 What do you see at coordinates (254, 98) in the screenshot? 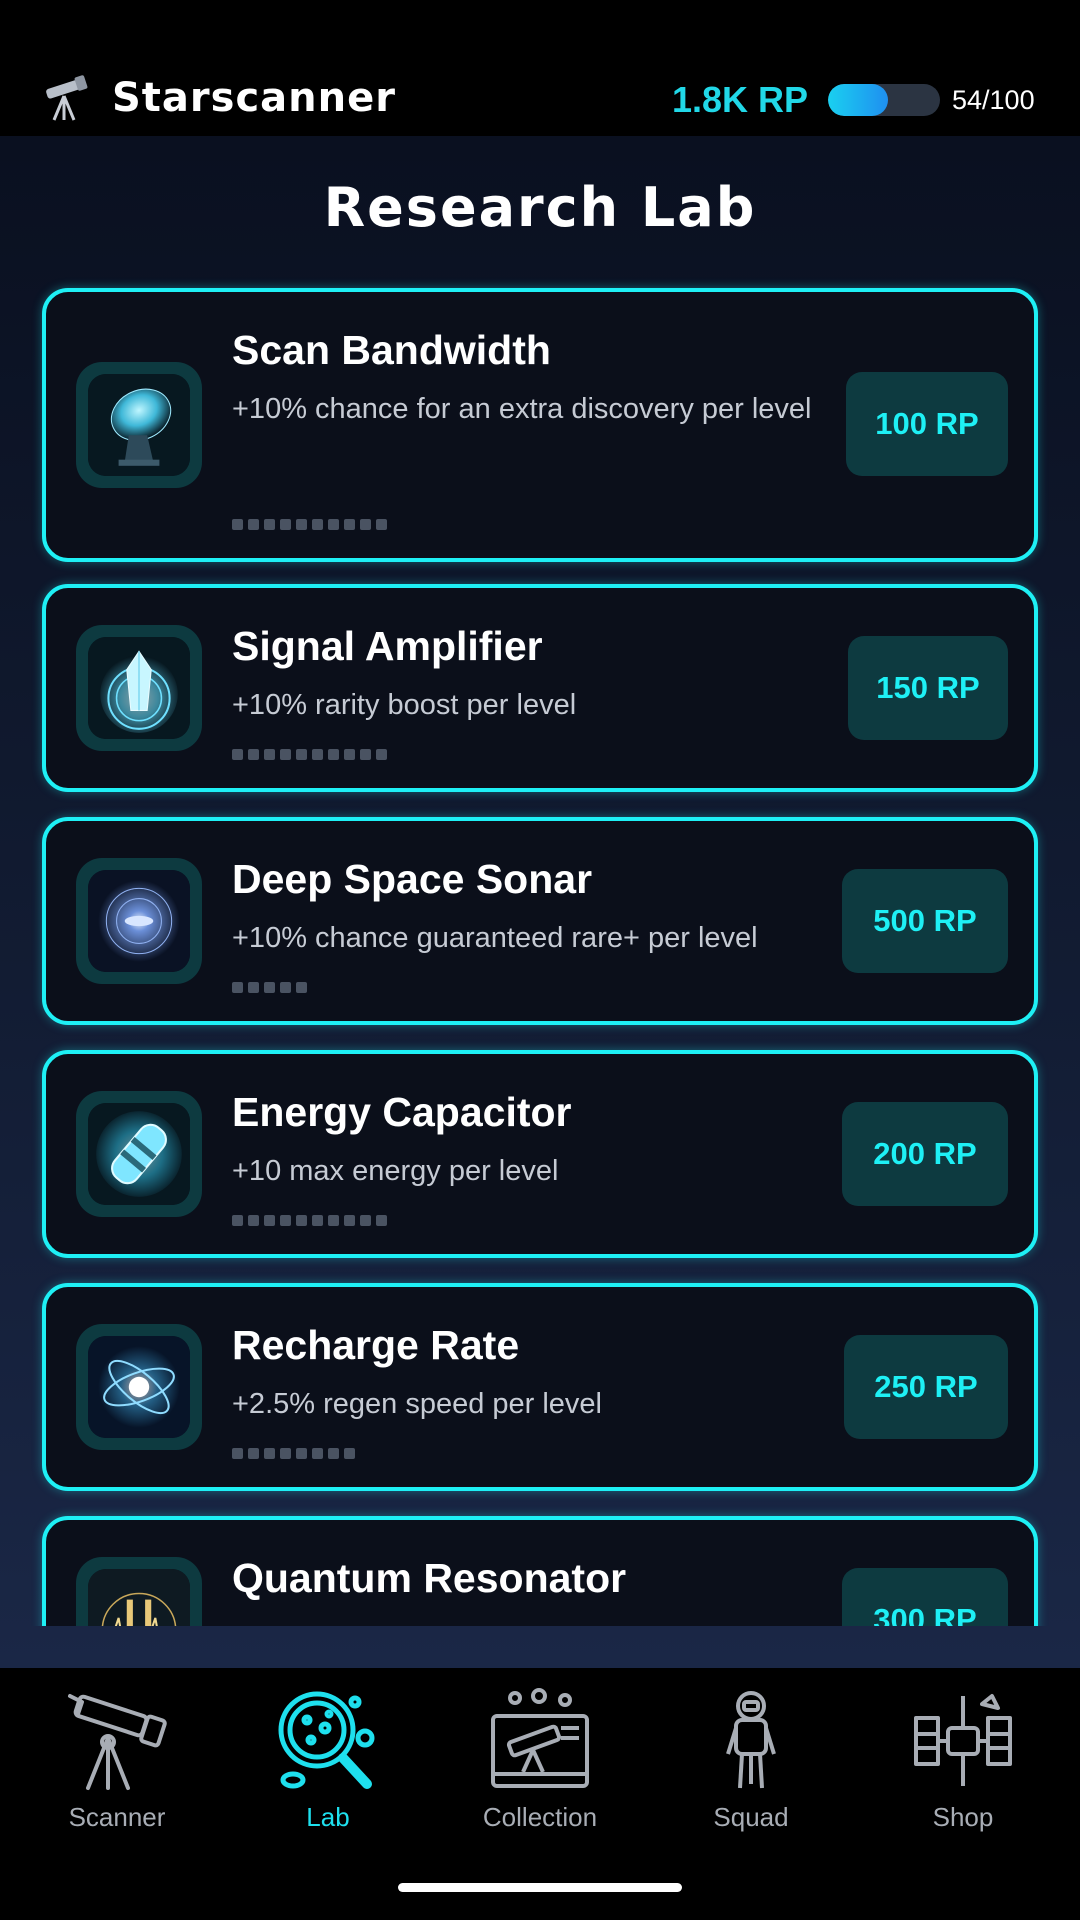
I see `app-name: Starscanner` at bounding box center [254, 98].